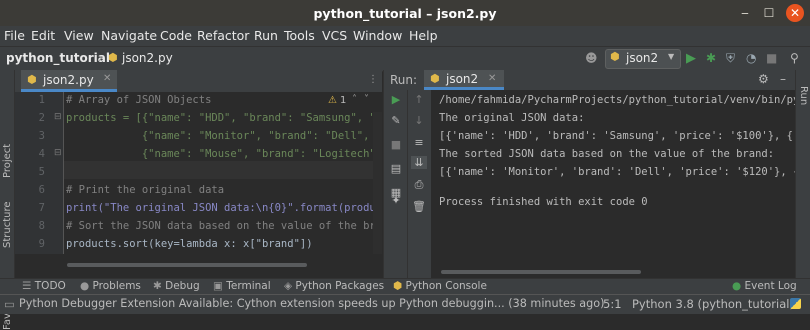 This screenshot has width=810, height=330. What do you see at coordinates (377, 183) in the screenshot?
I see `editor-scrollbar` at bounding box center [377, 183].